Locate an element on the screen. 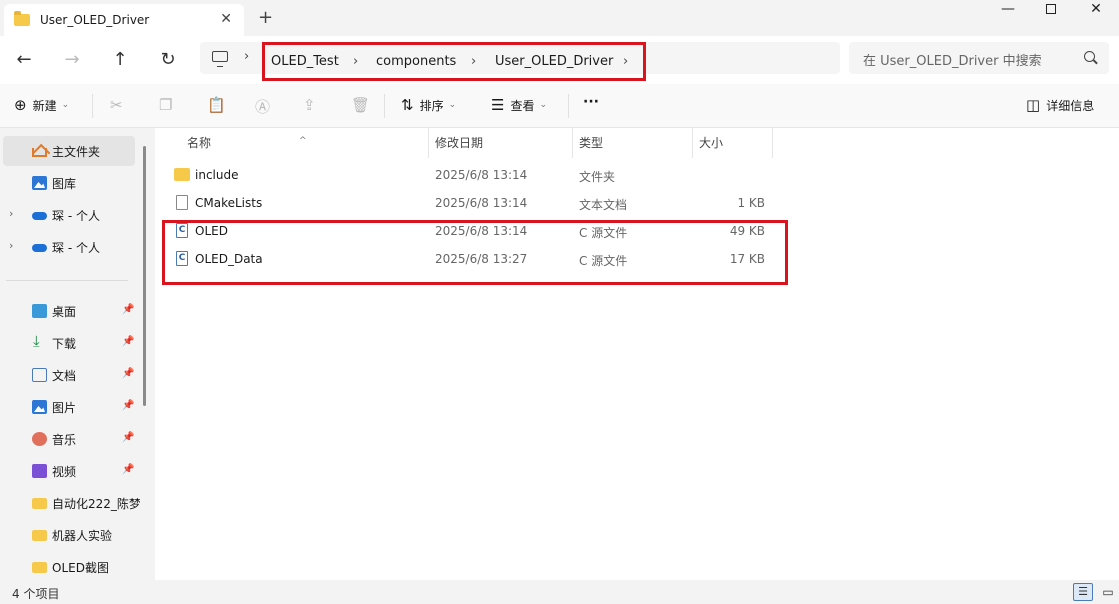 The image size is (1119, 604). back-button: ← is located at coordinates (24, 60).